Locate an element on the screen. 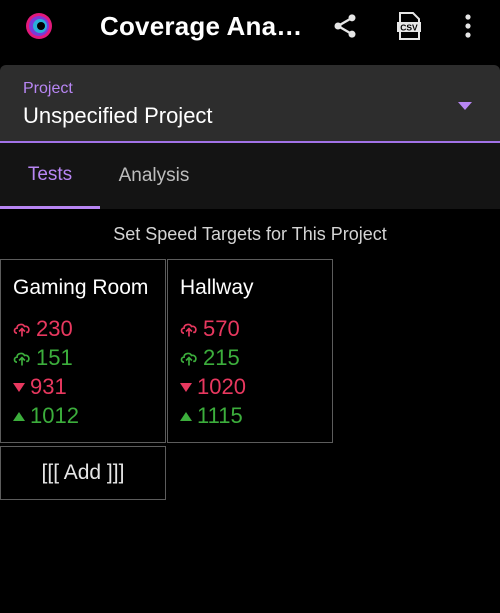 Image resolution: width=500 pixels, height=613 pixels. metric-row: 570 is located at coordinates (209, 329).